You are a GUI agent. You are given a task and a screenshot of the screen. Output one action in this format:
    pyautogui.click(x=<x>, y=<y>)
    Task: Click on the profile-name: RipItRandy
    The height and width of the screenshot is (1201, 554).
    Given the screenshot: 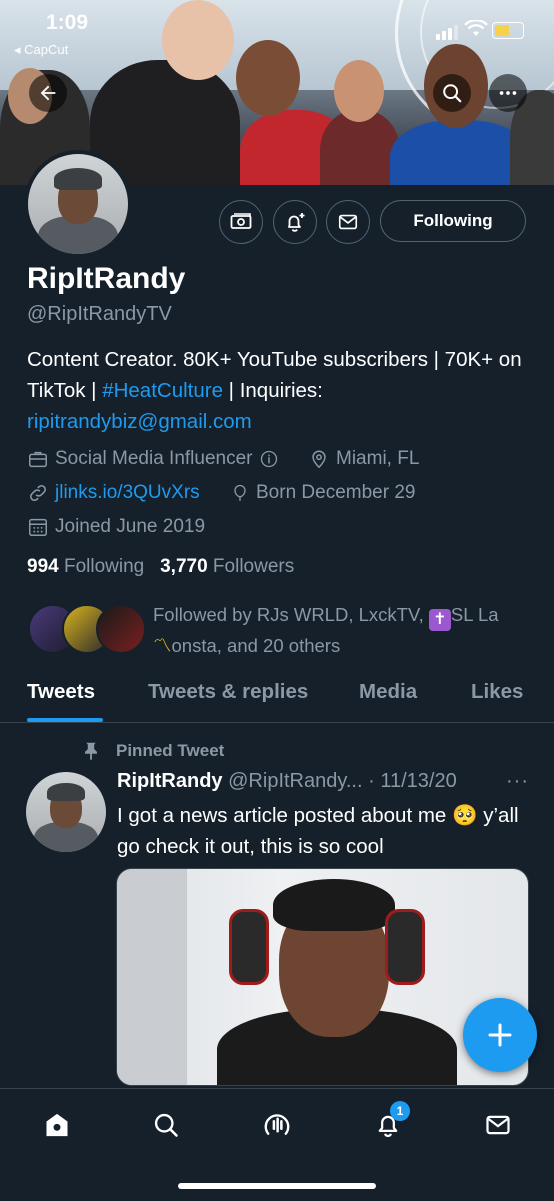 What is the action you would take?
    pyautogui.click(x=106, y=278)
    